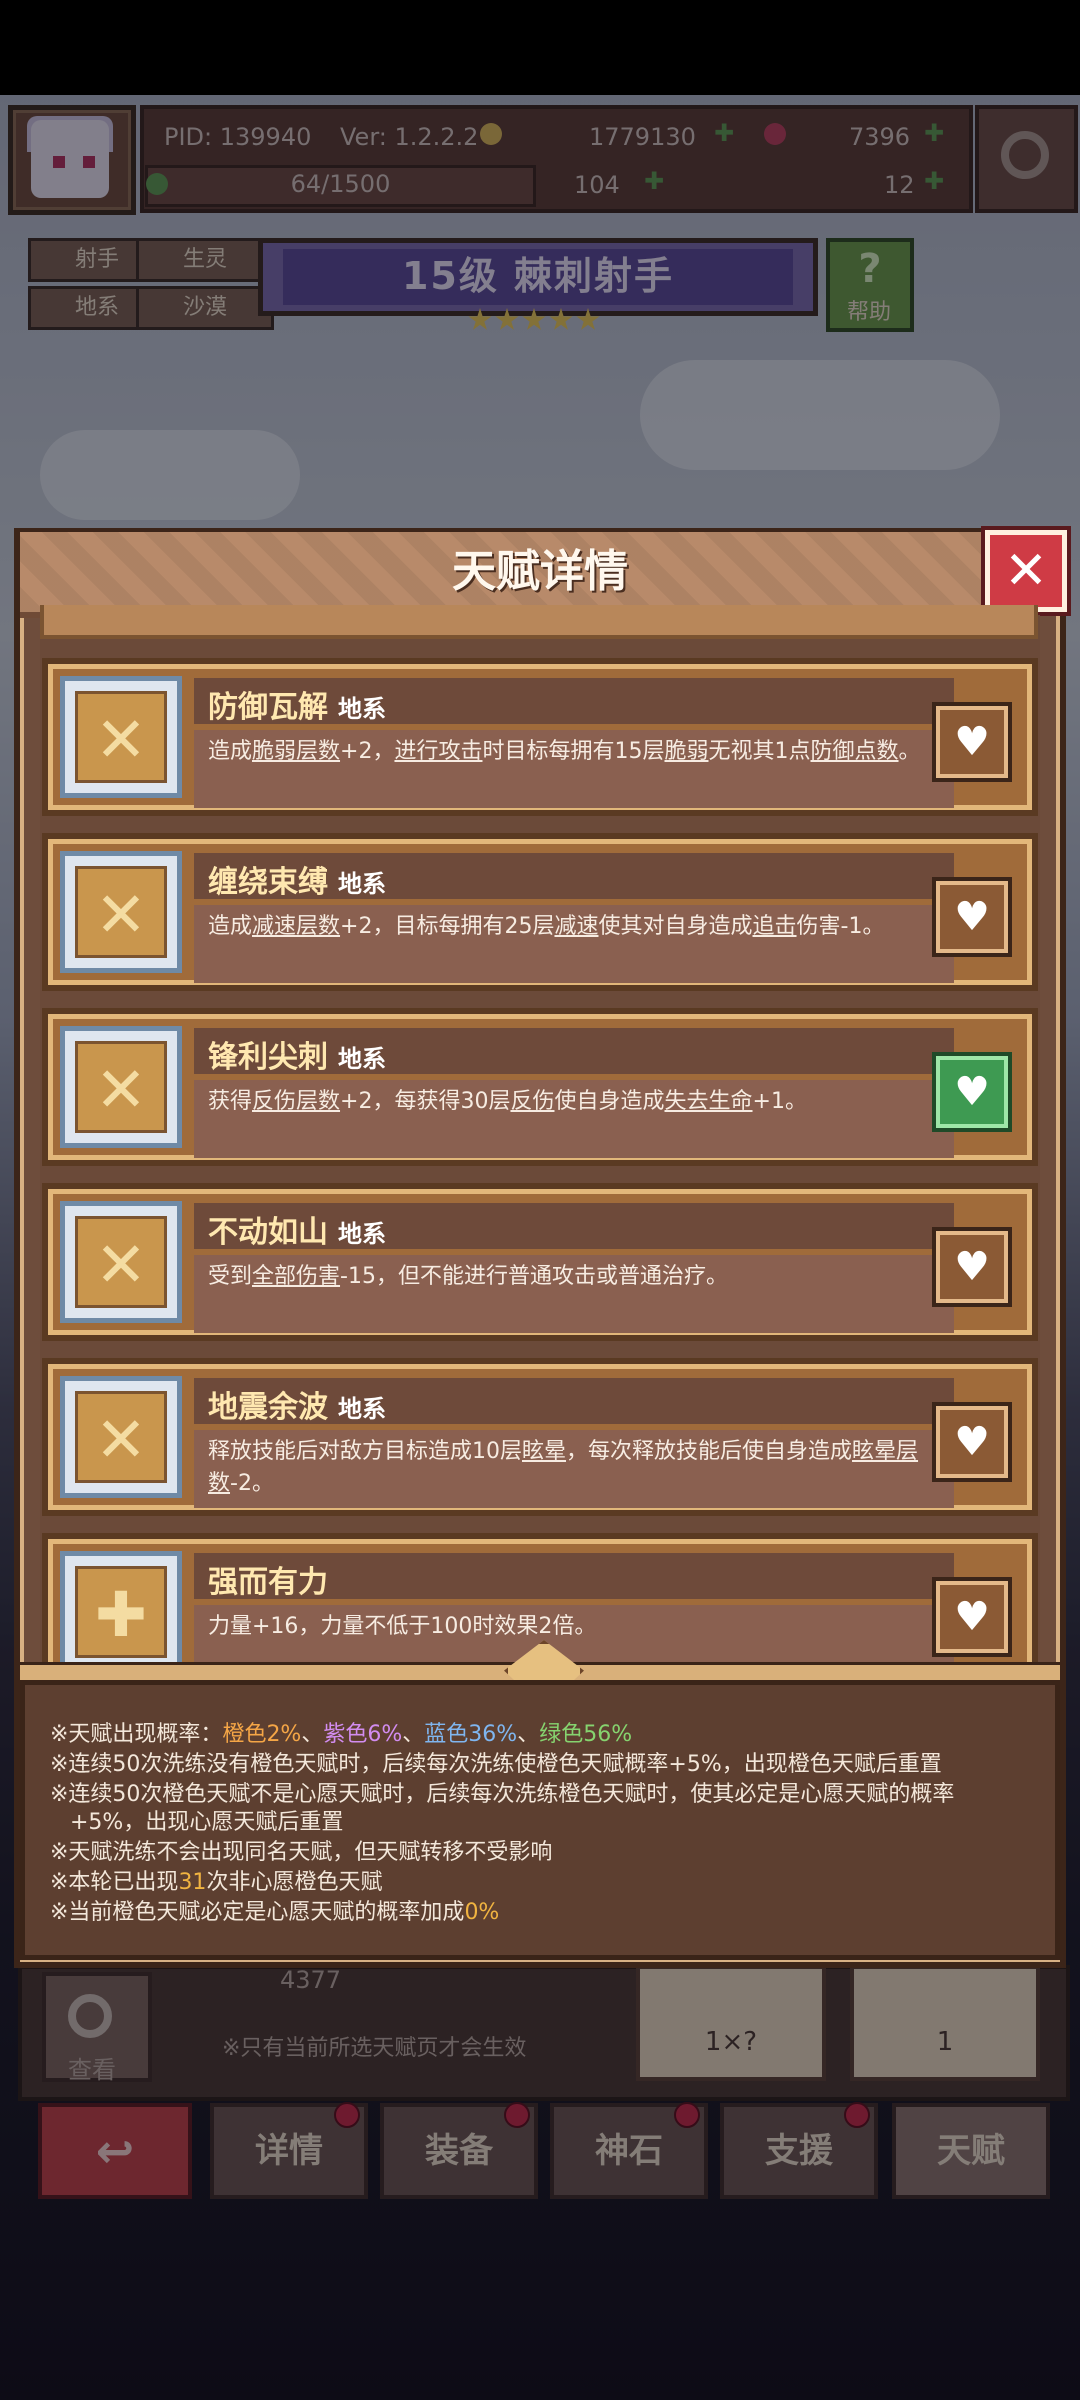 This screenshot has width=1080, height=2400. I want to click on talent-description: 造成减速层数+2，目标每拥有25层减速使其对自身造成追击伤害-1。, so click(546, 926).